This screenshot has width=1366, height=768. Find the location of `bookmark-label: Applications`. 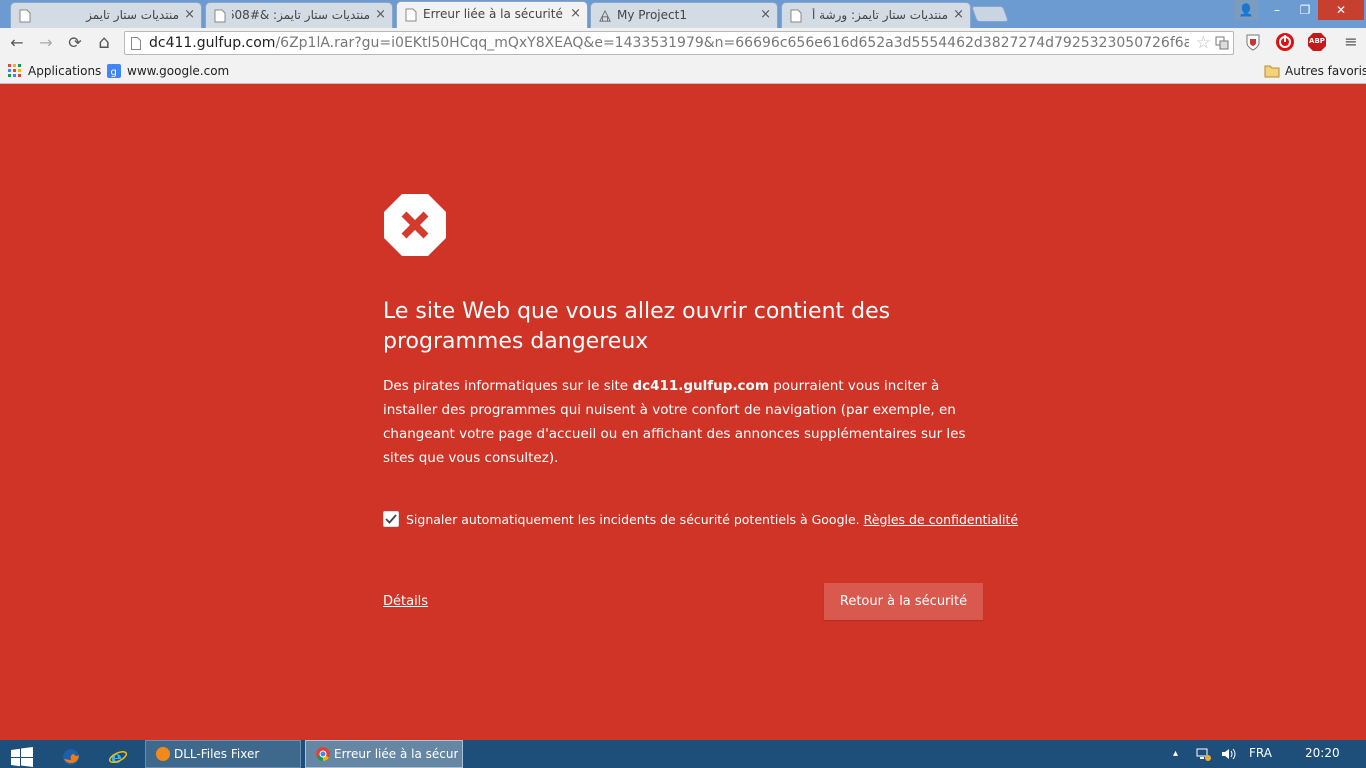

bookmark-label: Applications is located at coordinates (65, 71).